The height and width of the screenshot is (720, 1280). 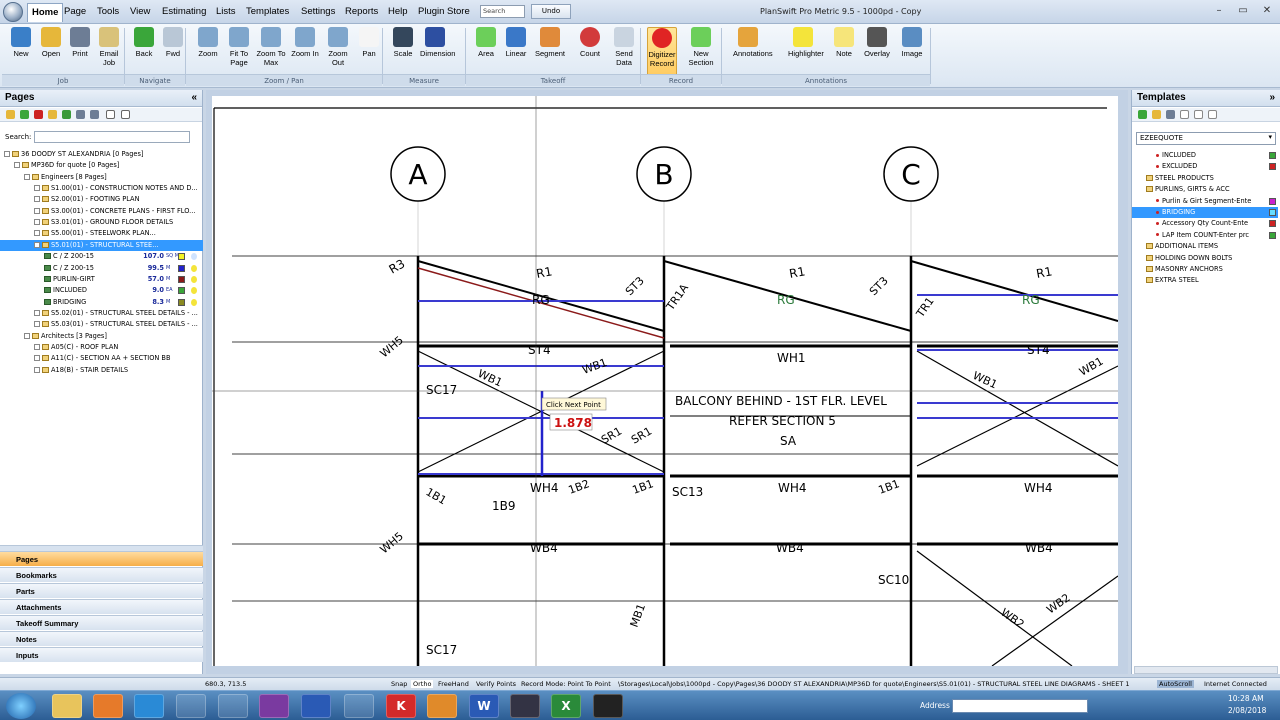 I want to click on application-orb-icon, so click(x=13, y=12).